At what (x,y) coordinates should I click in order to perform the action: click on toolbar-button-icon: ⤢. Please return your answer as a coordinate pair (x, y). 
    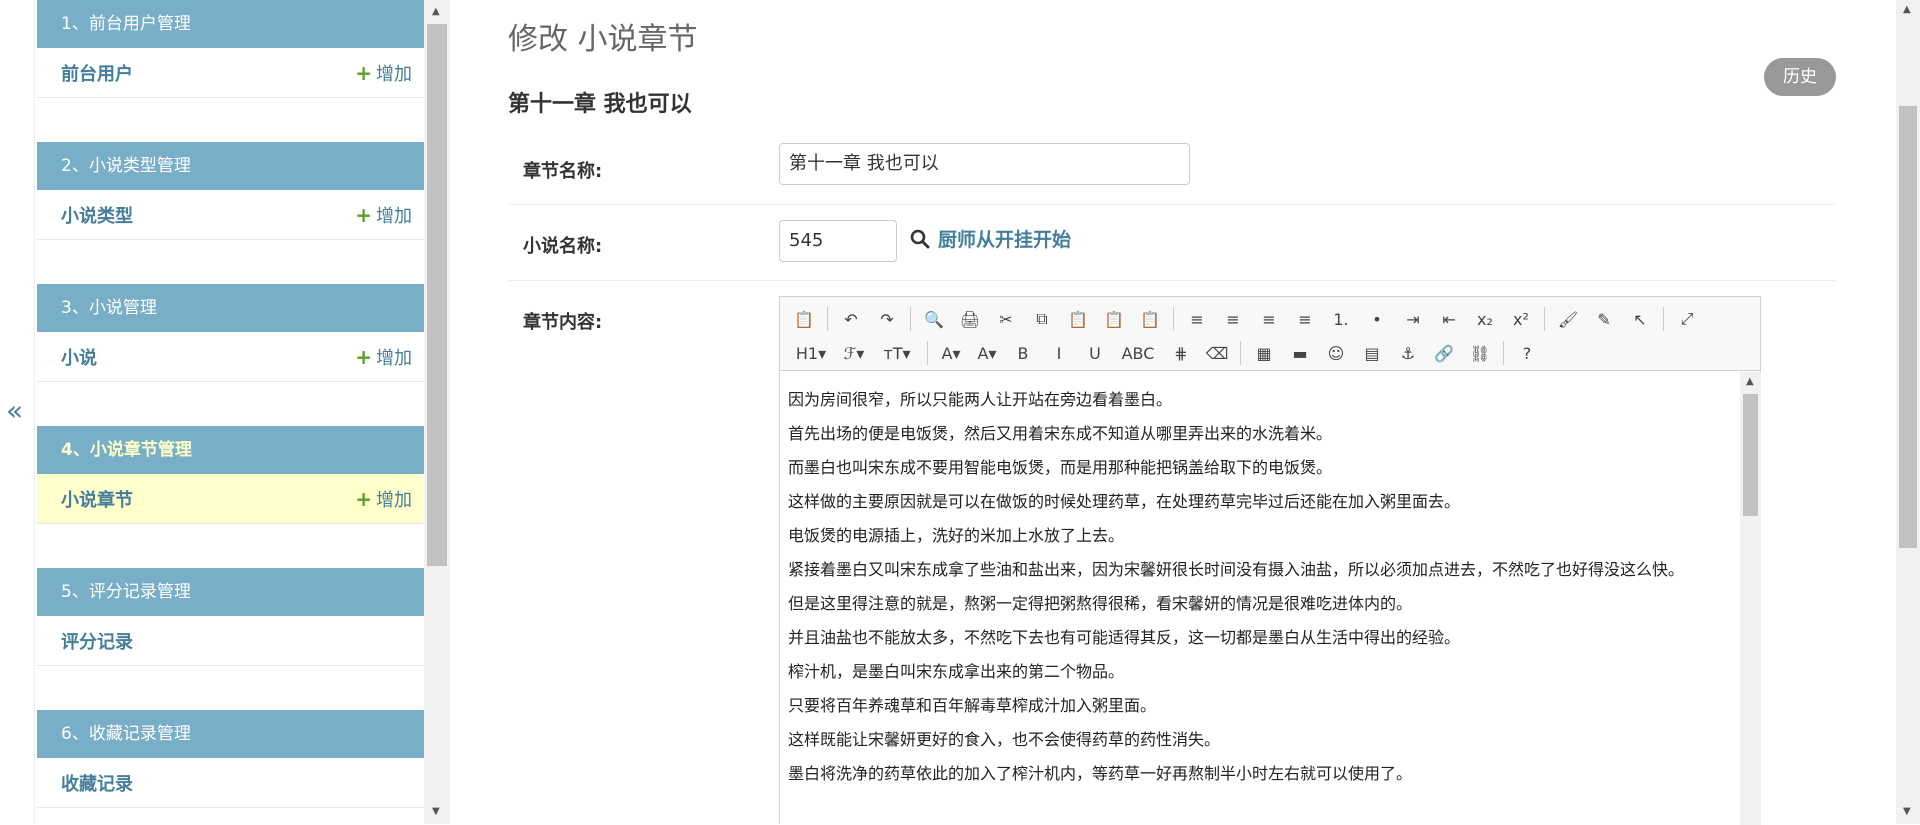
    Looking at the image, I should click on (1687, 319).